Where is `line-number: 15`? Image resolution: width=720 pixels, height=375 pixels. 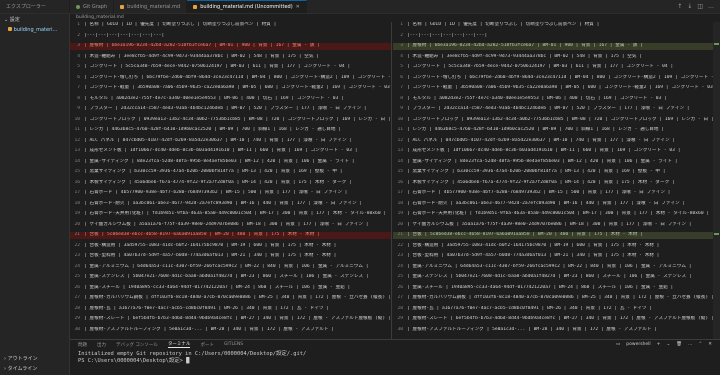 line-number: 15 is located at coordinates (400, 171).